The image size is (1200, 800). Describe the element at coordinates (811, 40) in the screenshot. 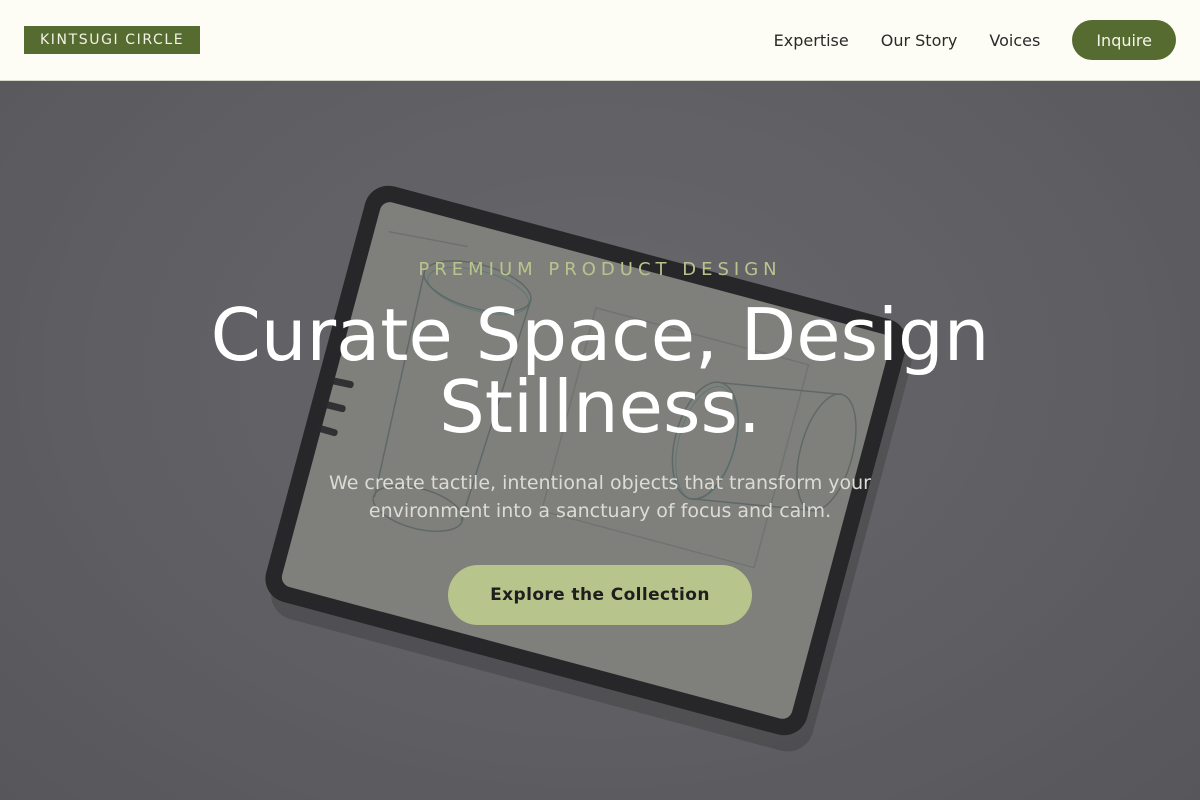

I see `nav-link-expertise: Expertise` at that location.